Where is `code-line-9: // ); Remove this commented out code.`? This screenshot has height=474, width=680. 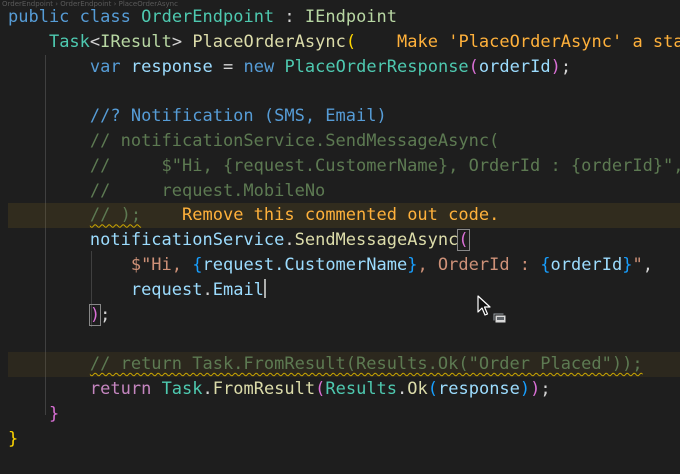 code-line-9: // ); Remove this commented out code. is located at coordinates (344, 216).